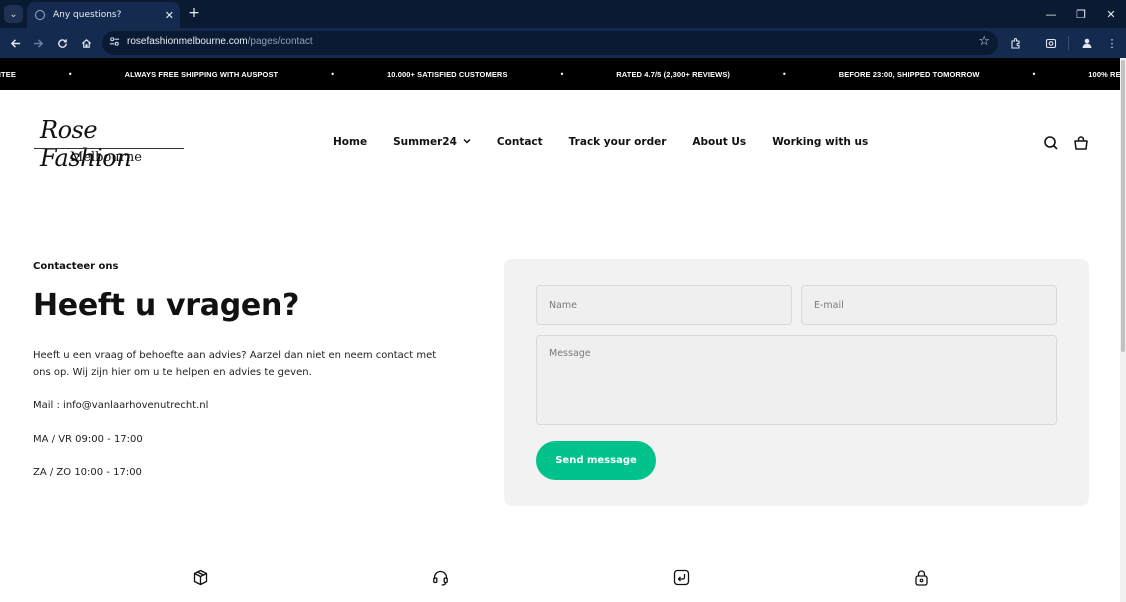 The height and width of the screenshot is (602, 1126). Describe the element at coordinates (563, 14) in the screenshot. I see `browser-tab-bar: ⌄ Any questions? ✕ + — ❐ ✕` at that location.